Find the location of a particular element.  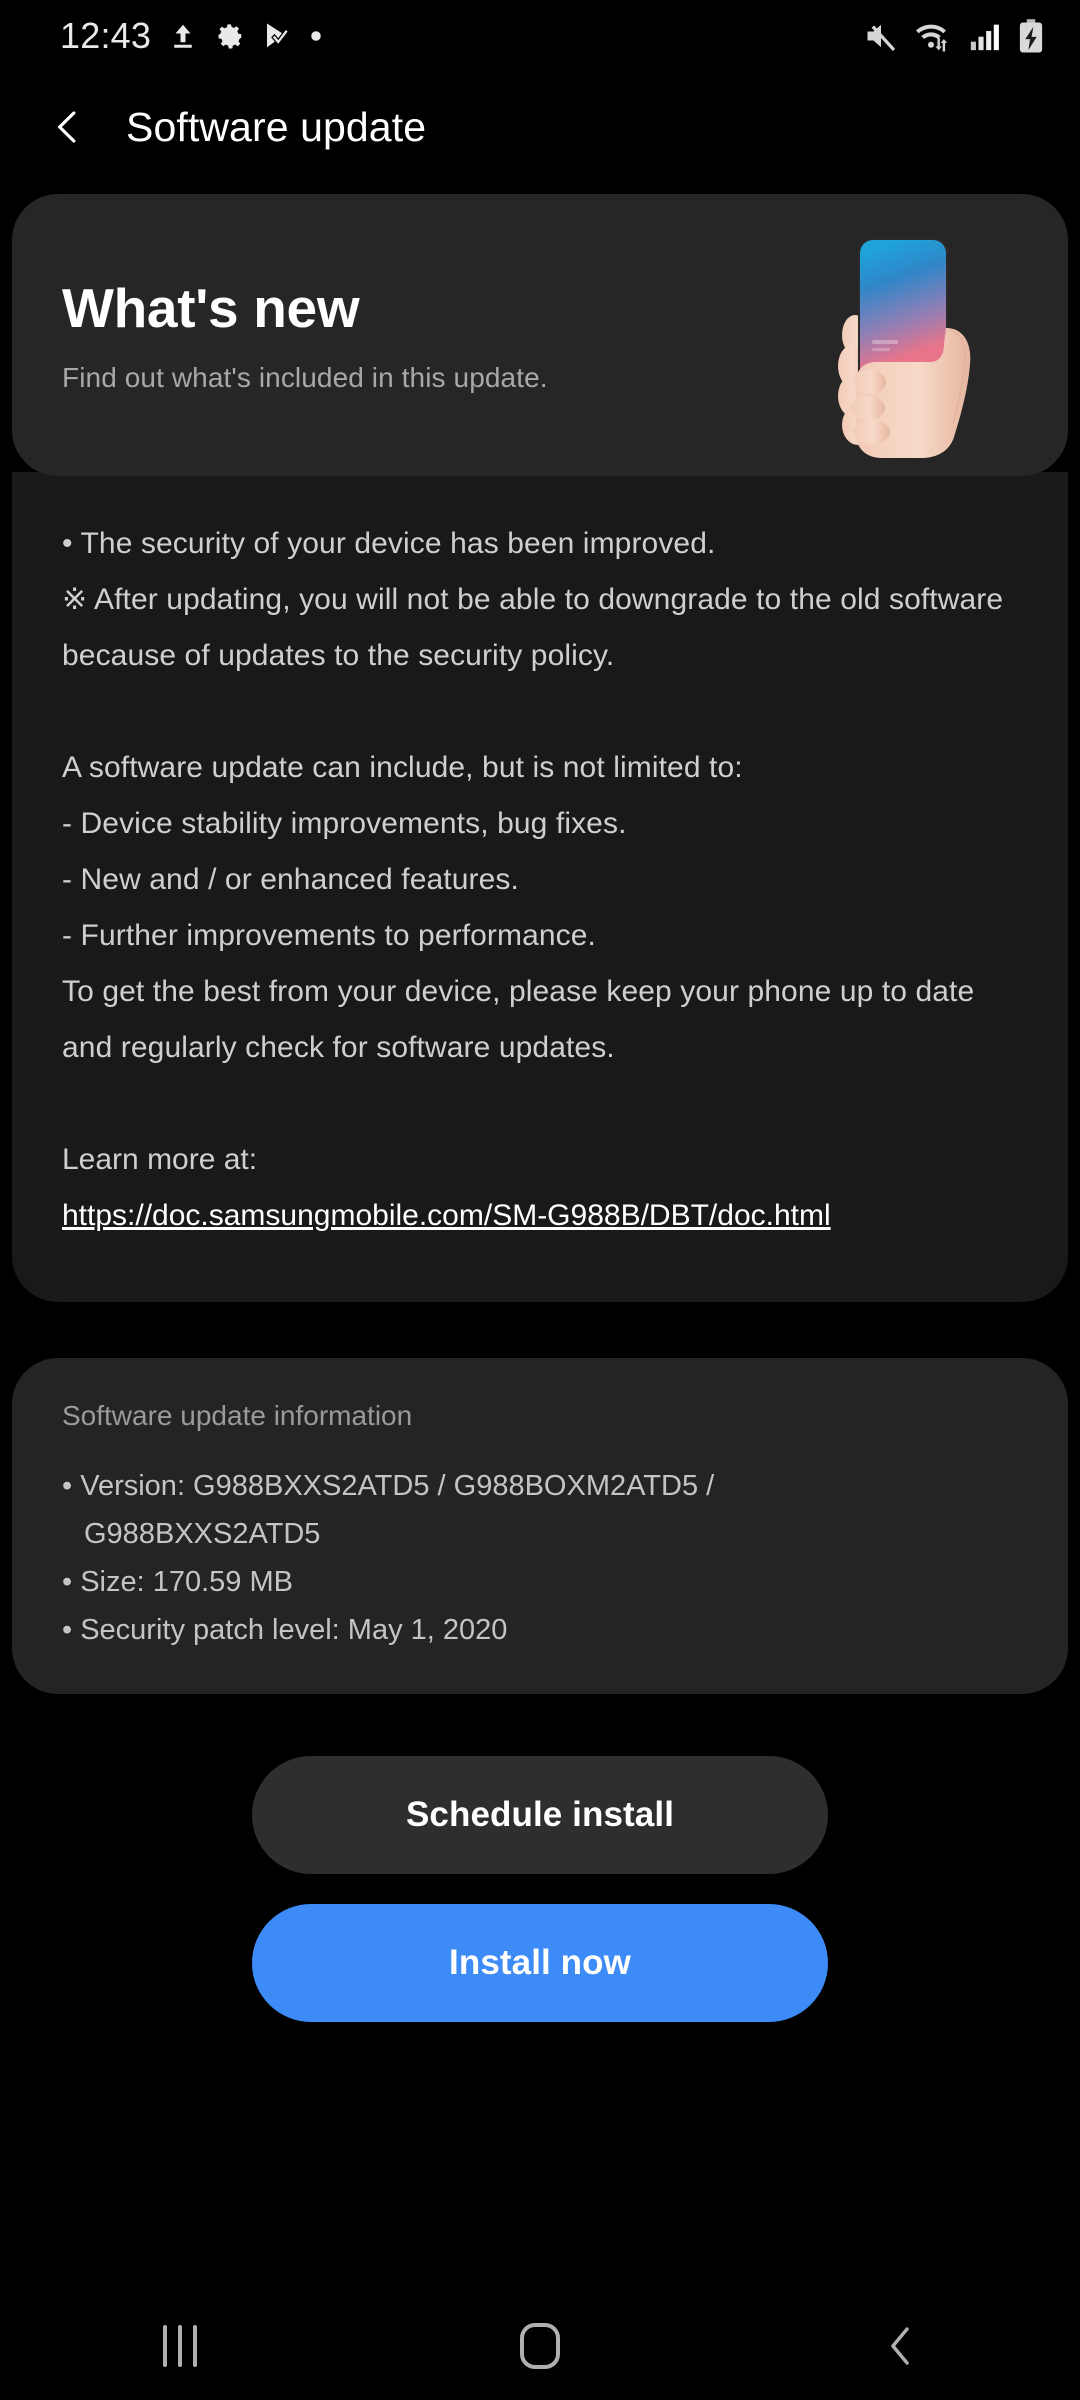

action-buttons: Schedule install Install now is located at coordinates (540, 1889).